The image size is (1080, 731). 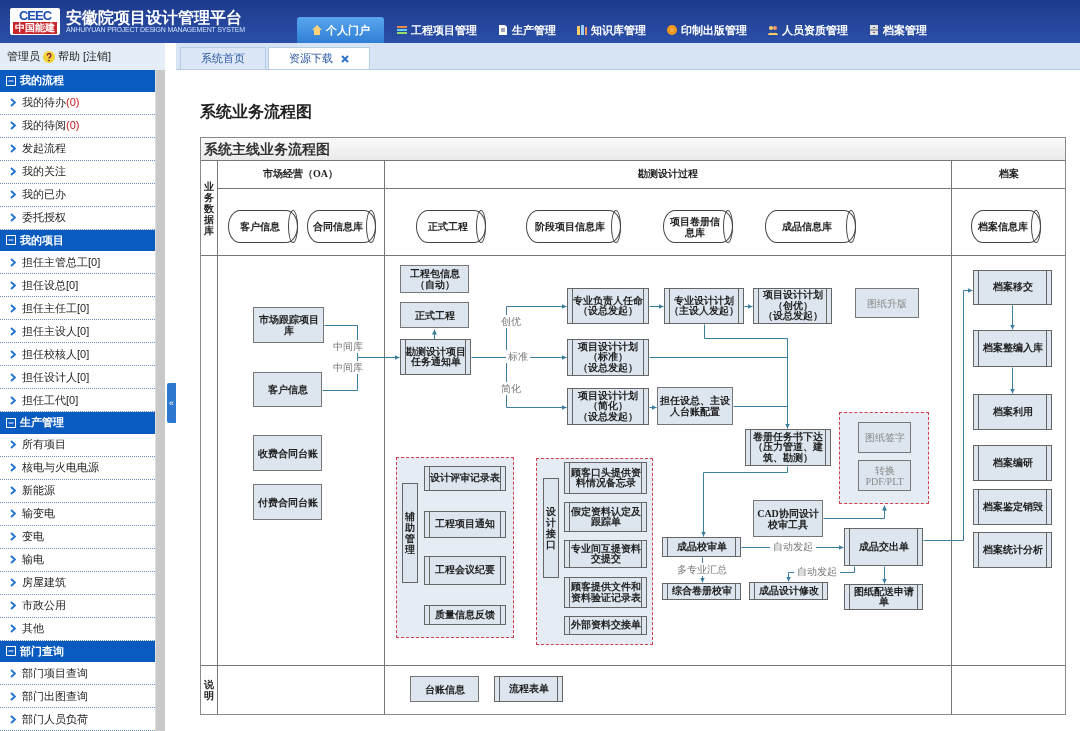 I want to click on row-label: 业务数据库, so click(x=209, y=208).